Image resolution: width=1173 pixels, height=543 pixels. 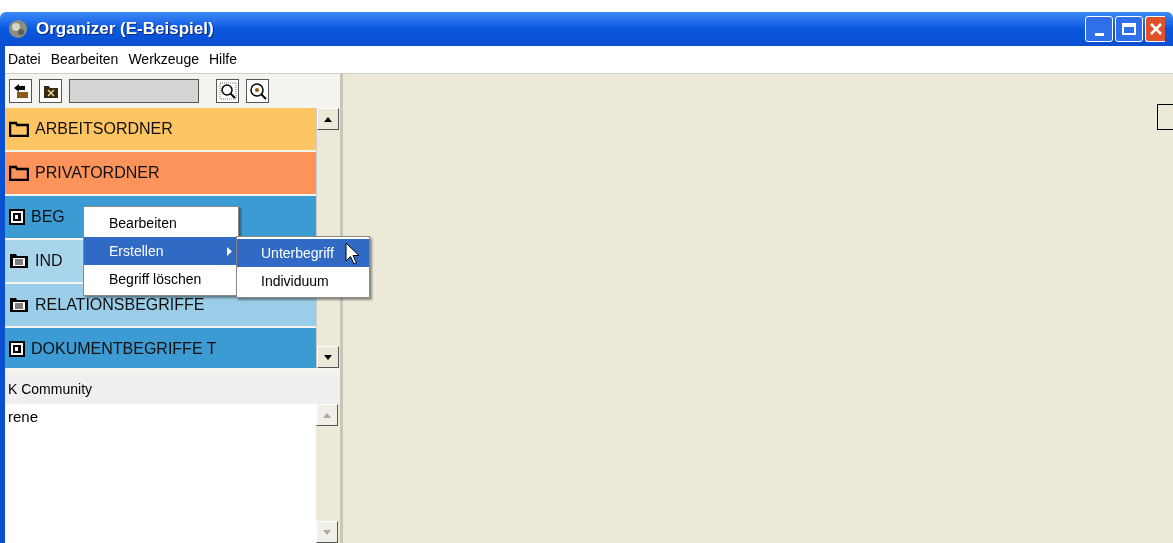 I want to click on row-label: ARBEITSORDNER, so click(x=104, y=129).